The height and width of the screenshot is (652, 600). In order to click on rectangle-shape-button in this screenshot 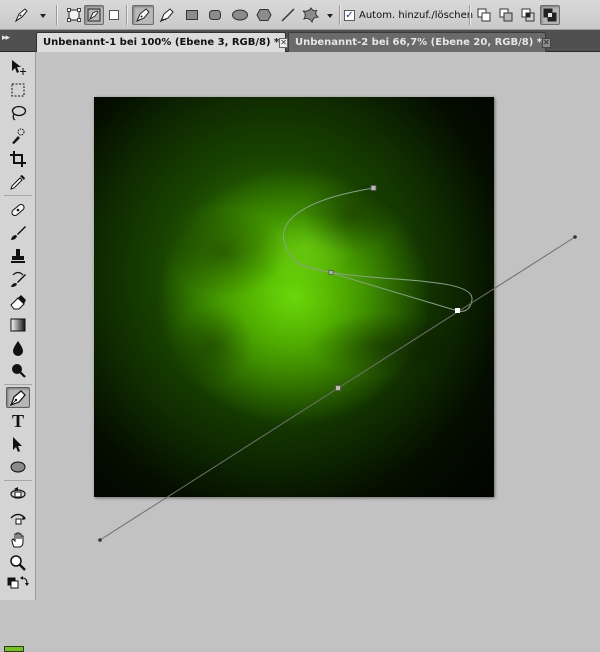, I will do `click(192, 15)`.